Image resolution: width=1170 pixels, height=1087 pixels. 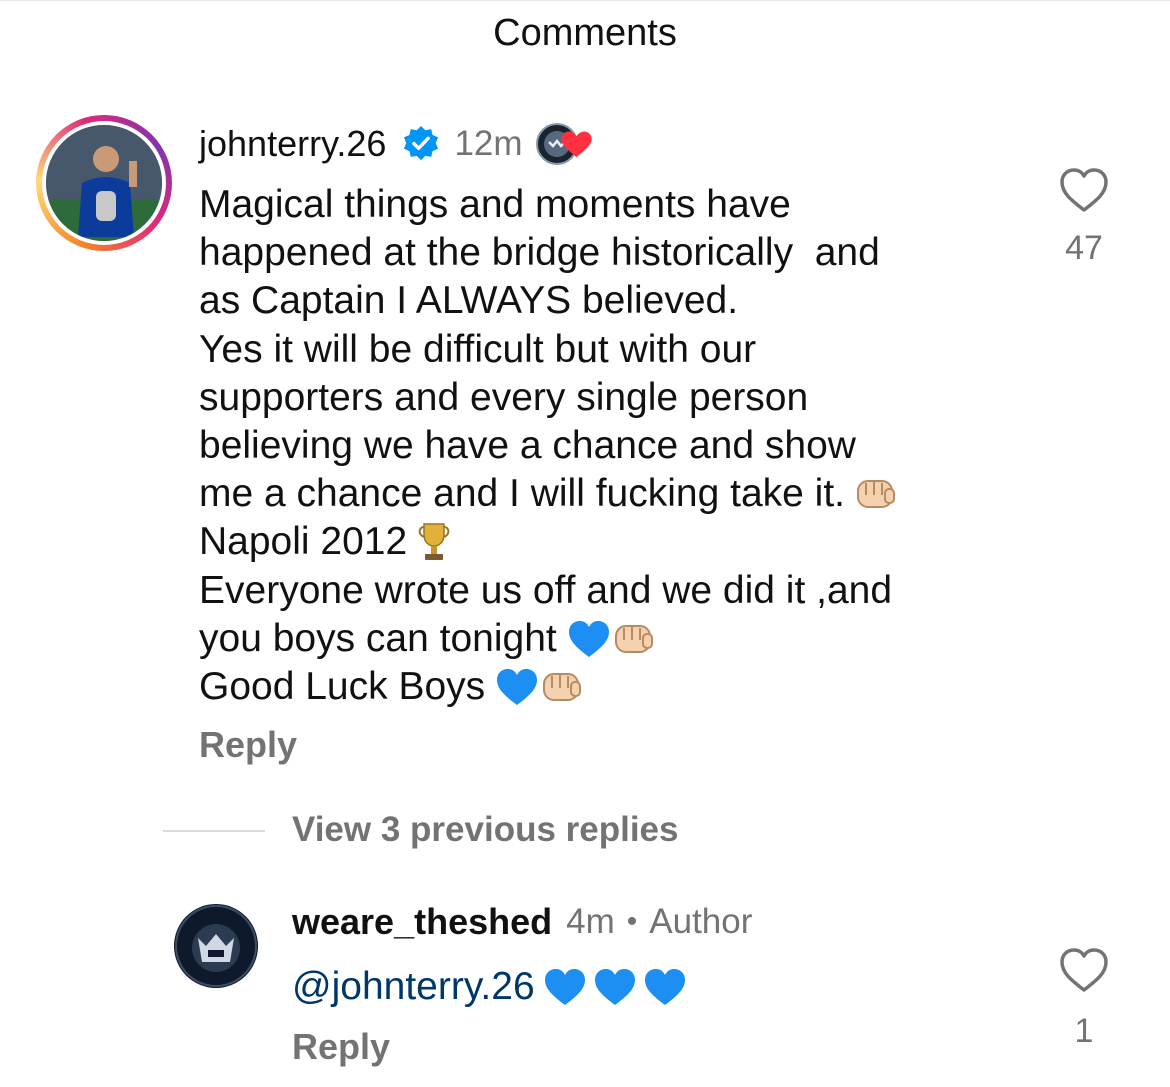 What do you see at coordinates (469, 301) in the screenshot?
I see `comment-line: as Captain I ALWAYS believed.` at bounding box center [469, 301].